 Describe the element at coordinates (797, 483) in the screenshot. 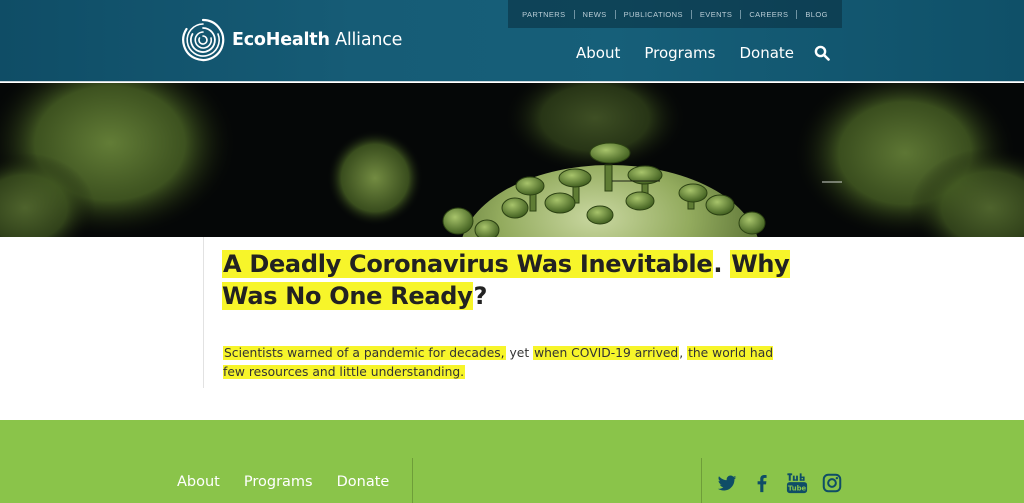

I see `youtube-icon: Tube` at that location.